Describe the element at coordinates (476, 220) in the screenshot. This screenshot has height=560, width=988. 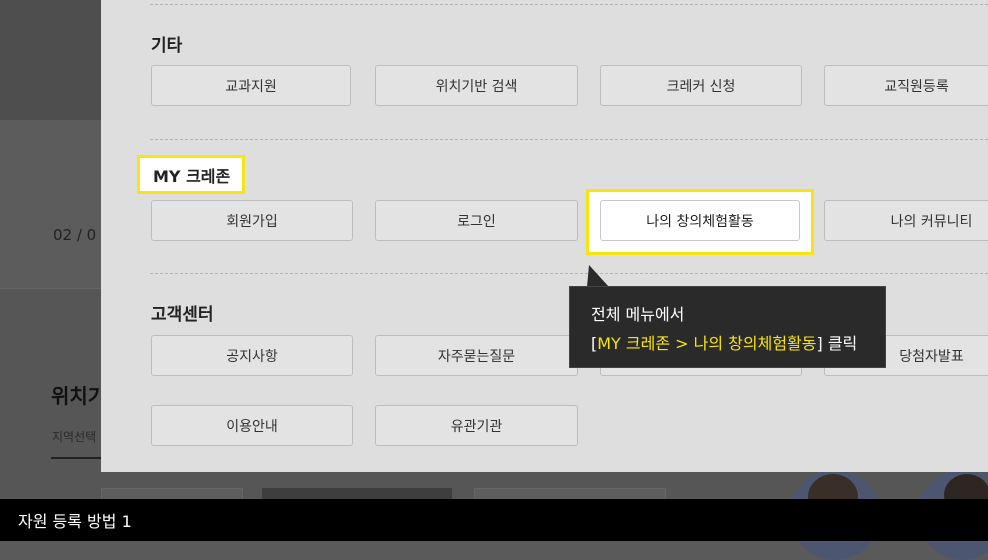
I see `menu-button-login: 로그인` at that location.